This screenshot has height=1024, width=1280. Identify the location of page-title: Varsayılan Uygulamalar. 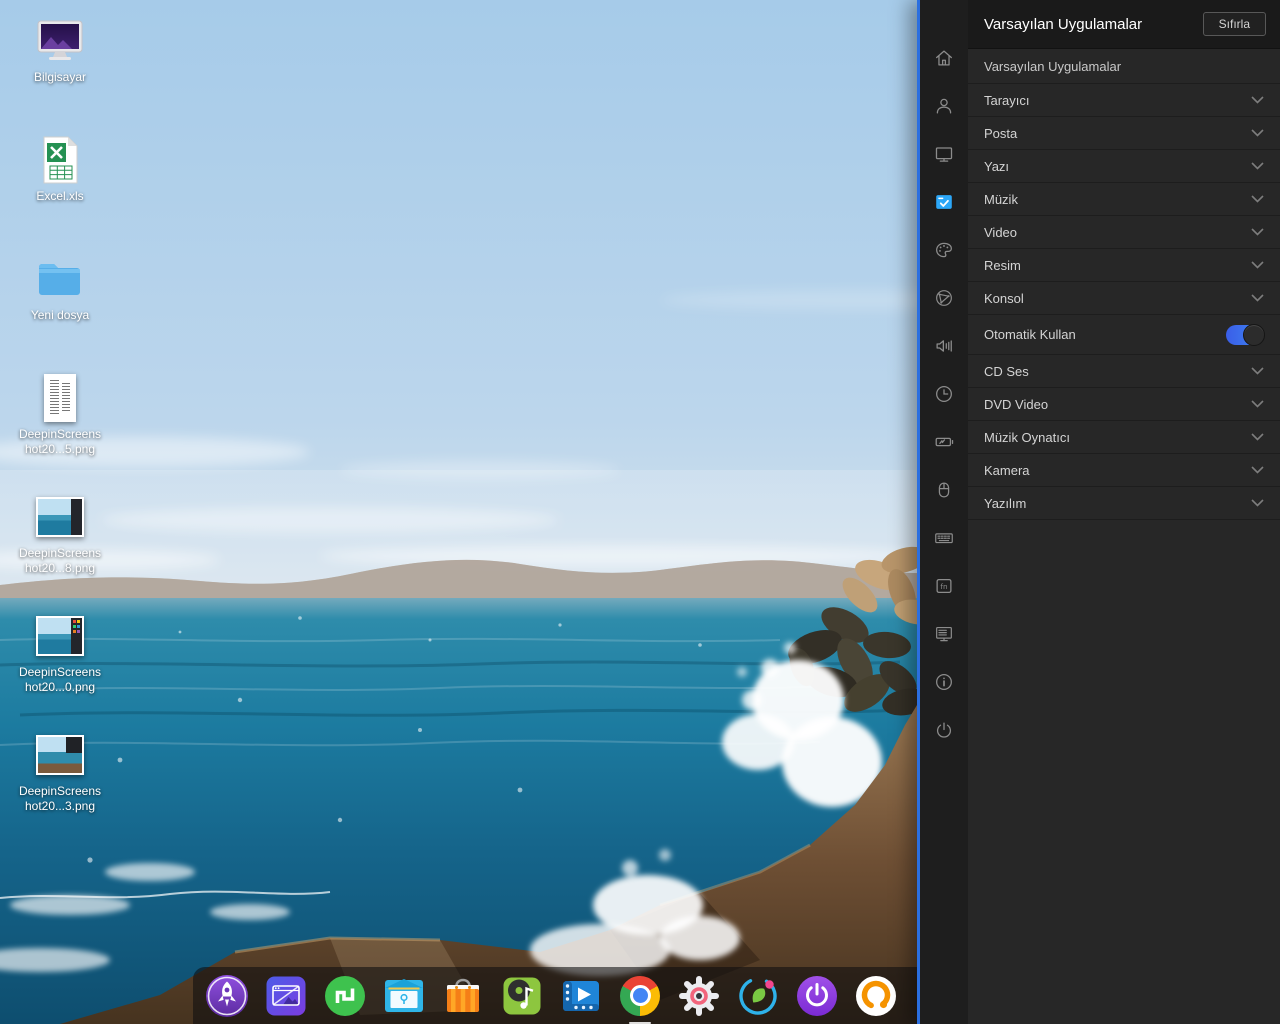
(1063, 24).